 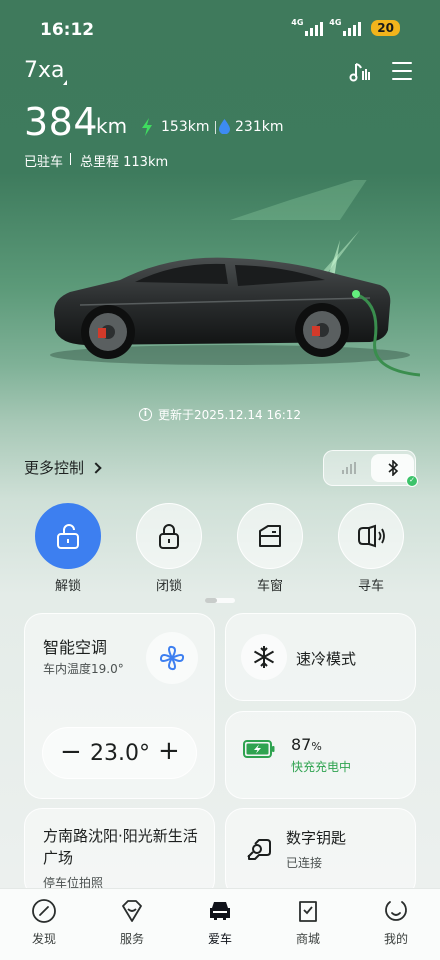 I want to click on temperature-increase-button: +, so click(x=169, y=751).